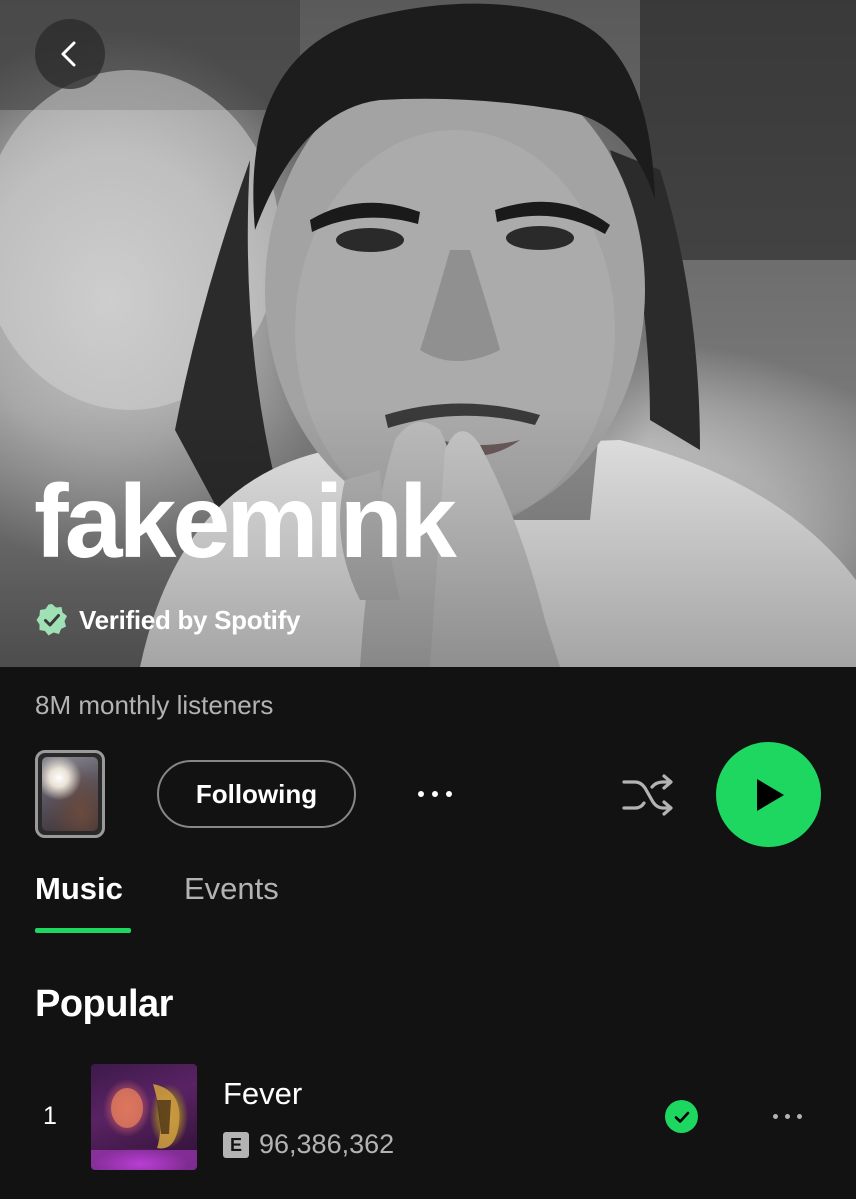 Image resolution: width=856 pixels, height=1199 pixels. I want to click on check-icon, so click(681, 1117).